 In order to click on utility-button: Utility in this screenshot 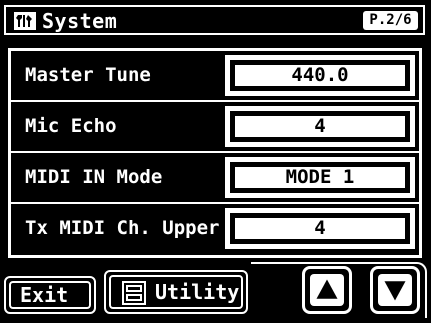, I will do `click(176, 292)`.